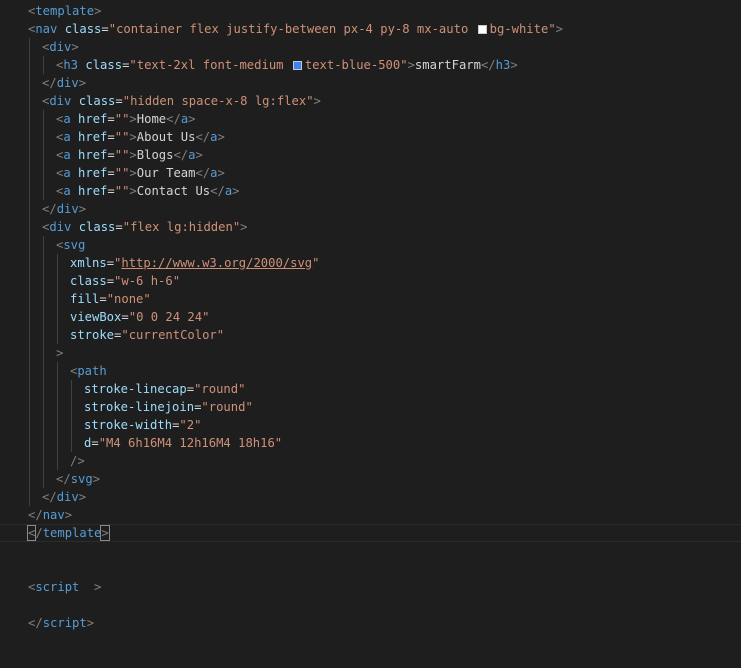 The image size is (741, 668). What do you see at coordinates (57, 587) in the screenshot?
I see `tag-name: script` at bounding box center [57, 587].